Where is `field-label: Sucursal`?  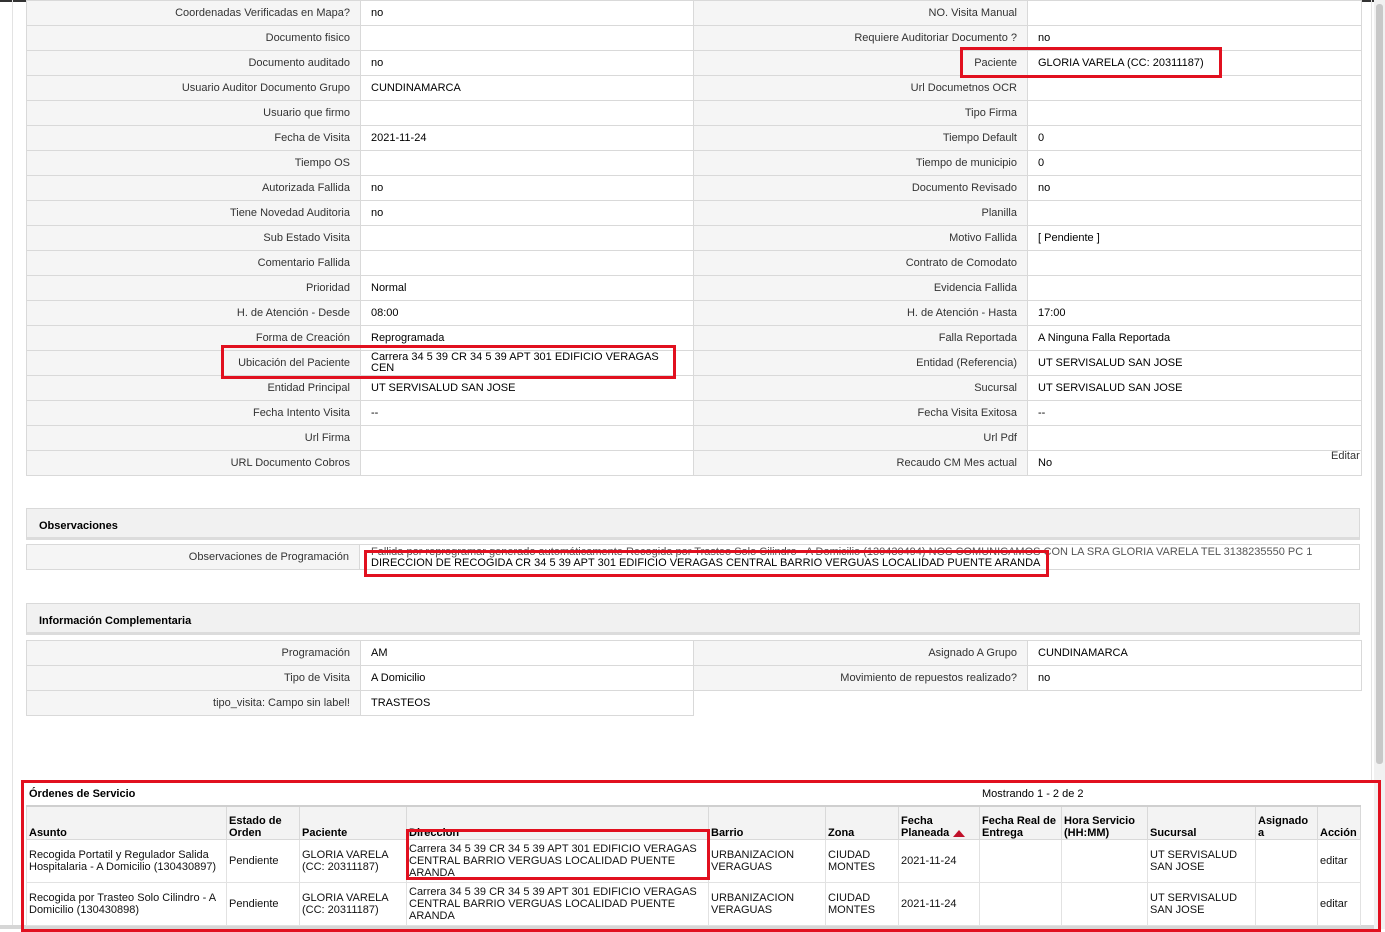
field-label: Sucursal is located at coordinates (860, 388).